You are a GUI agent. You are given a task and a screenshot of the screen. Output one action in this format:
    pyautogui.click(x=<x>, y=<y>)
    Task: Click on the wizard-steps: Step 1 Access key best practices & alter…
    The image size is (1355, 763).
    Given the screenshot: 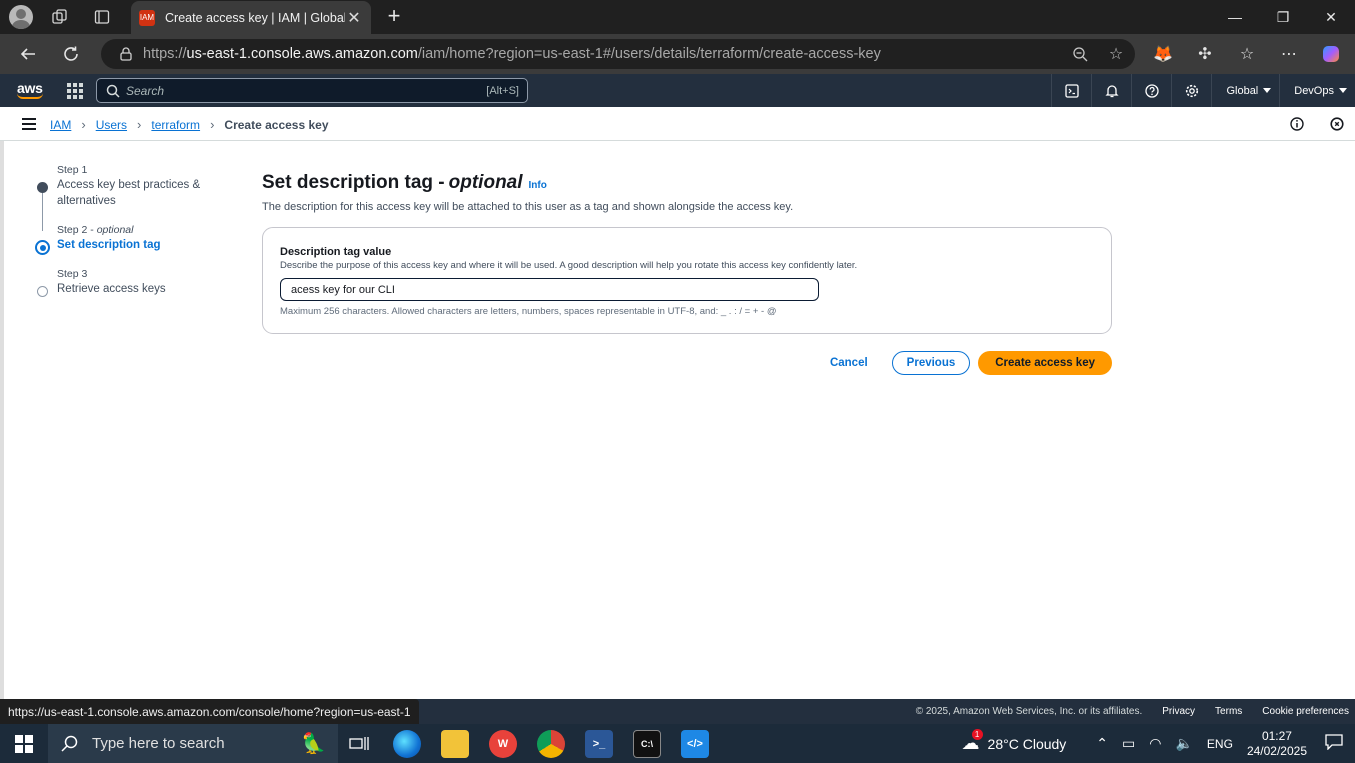 What is the action you would take?
    pyautogui.click(x=135, y=235)
    